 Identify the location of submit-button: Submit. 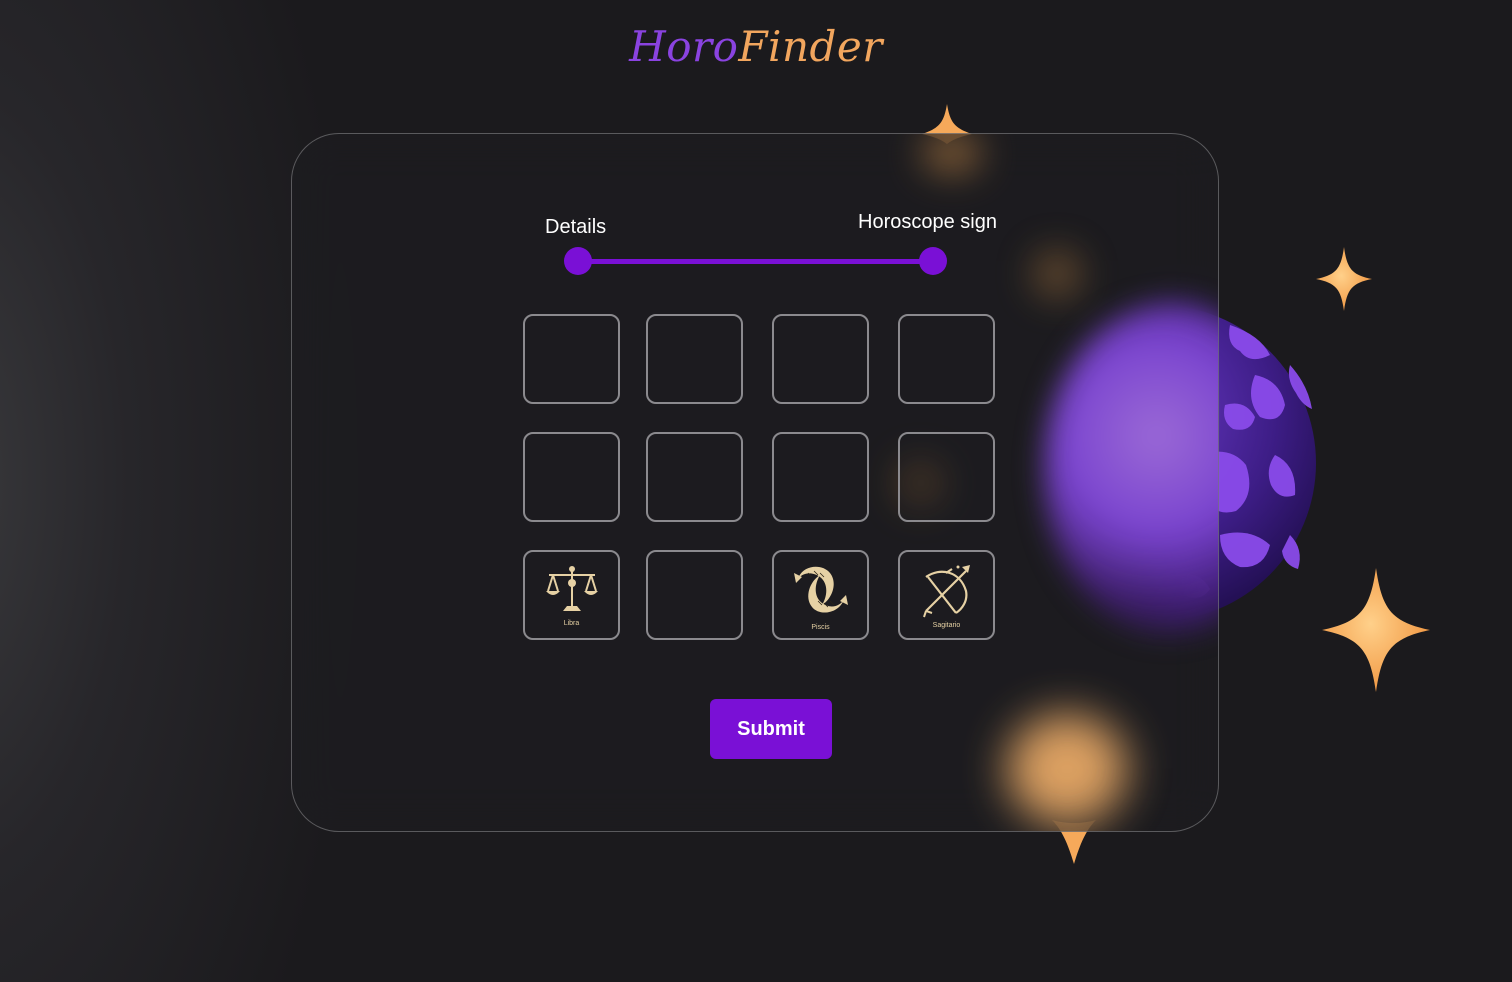
(771, 729).